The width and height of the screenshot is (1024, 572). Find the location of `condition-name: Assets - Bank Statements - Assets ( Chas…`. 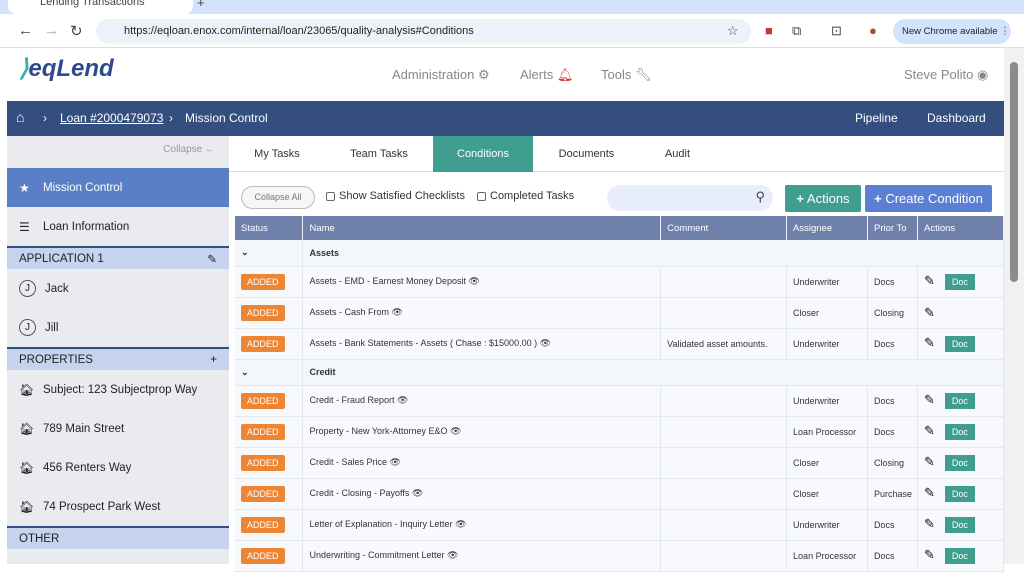

condition-name: Assets - Bank Statements - Assets ( Chas… is located at coordinates (423, 343).